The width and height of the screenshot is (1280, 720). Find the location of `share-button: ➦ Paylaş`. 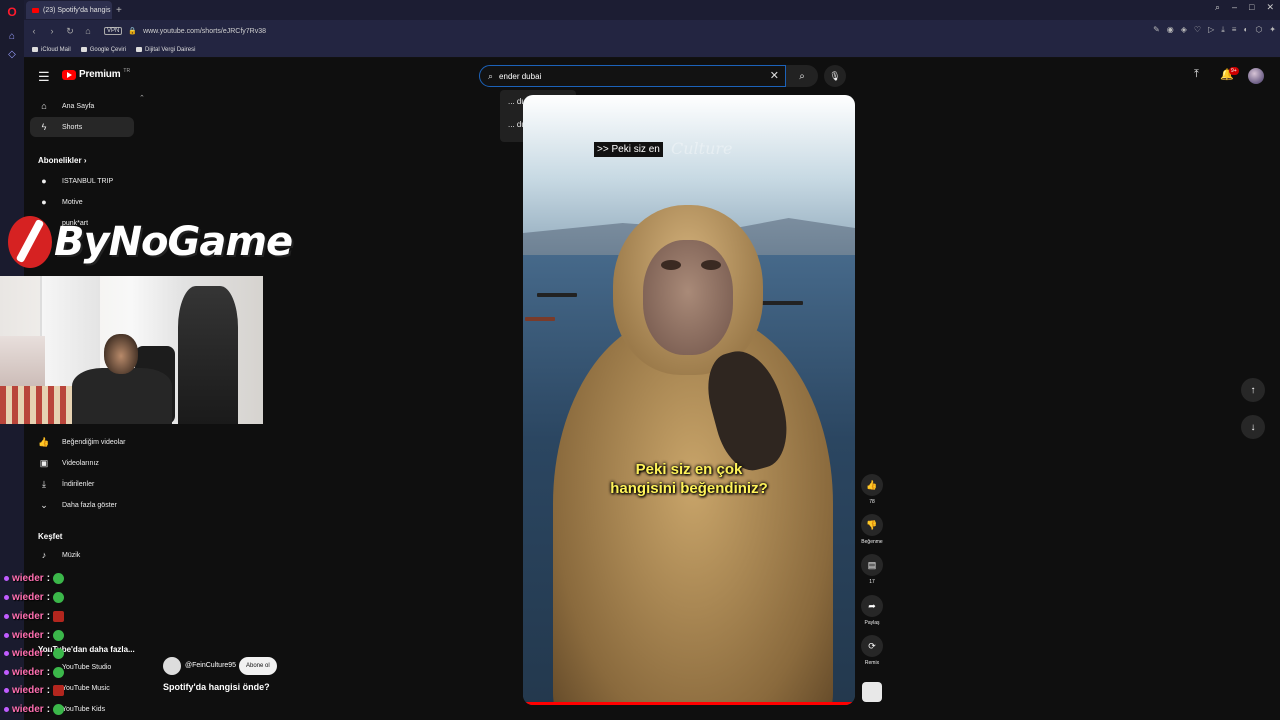

share-button: ➦ Paylaş is located at coordinates (872, 610).